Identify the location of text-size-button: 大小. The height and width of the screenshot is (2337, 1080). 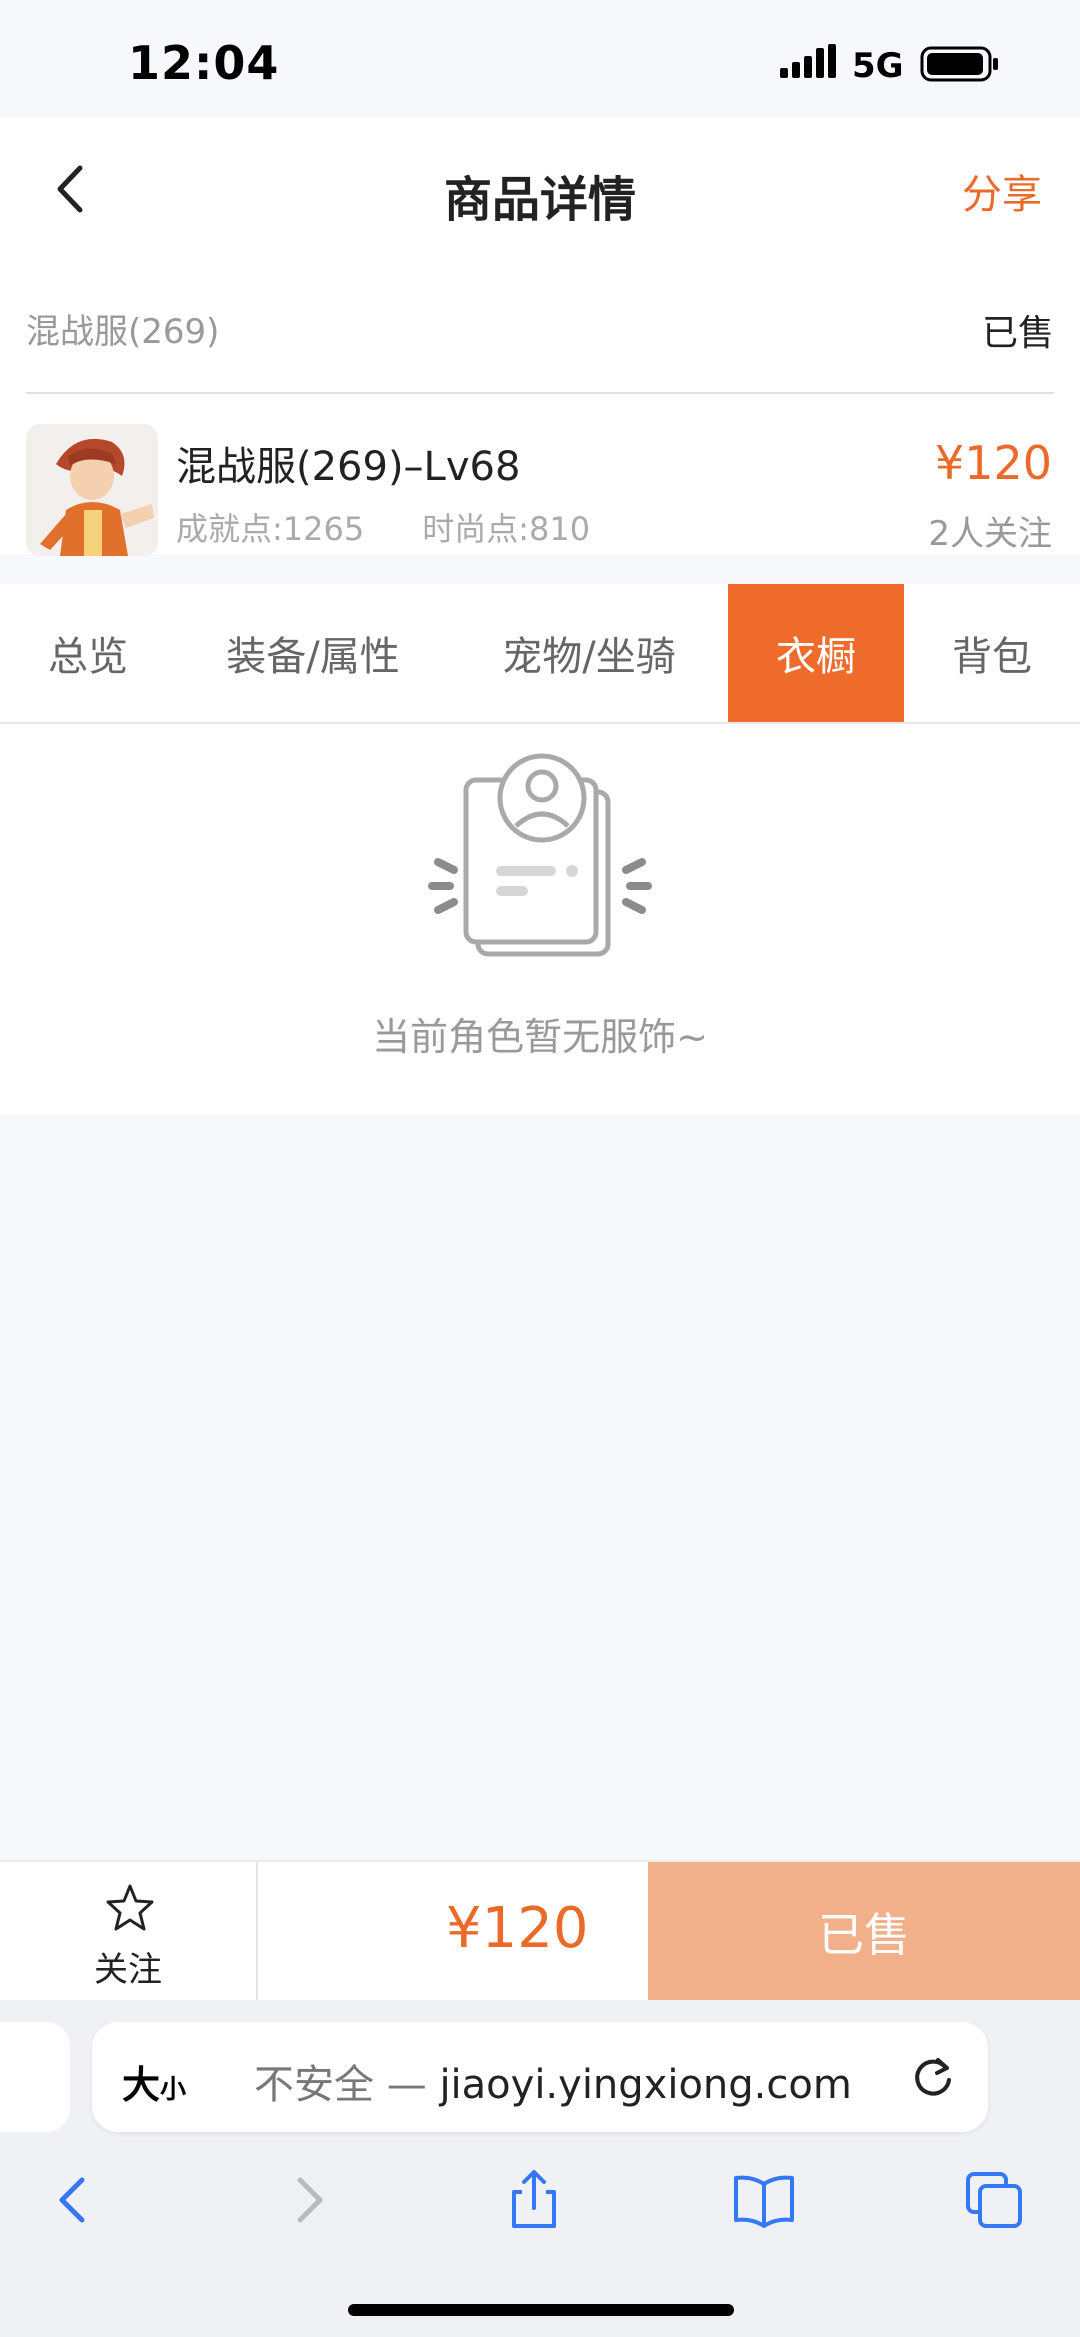
(154, 2081).